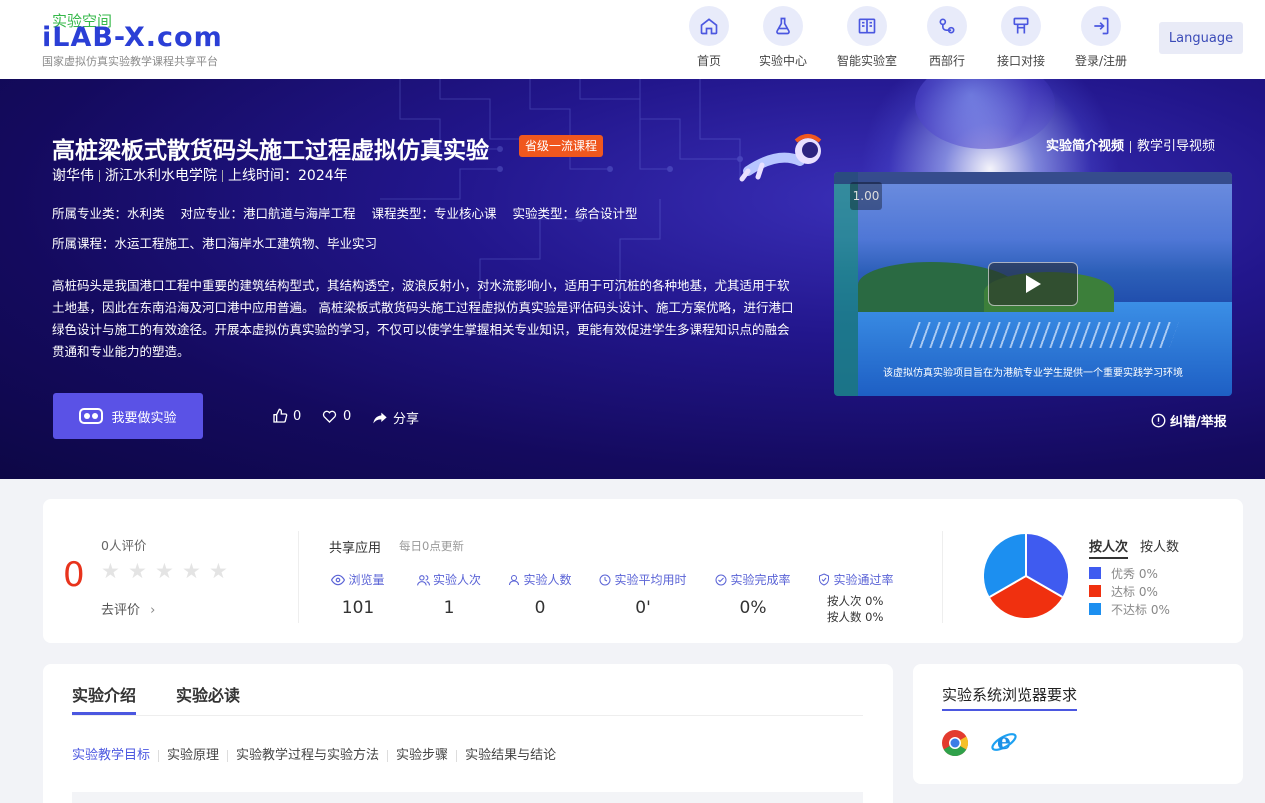 This screenshot has width=1265, height=803. I want to click on legend-item: 不达标 0%, so click(1129, 609).